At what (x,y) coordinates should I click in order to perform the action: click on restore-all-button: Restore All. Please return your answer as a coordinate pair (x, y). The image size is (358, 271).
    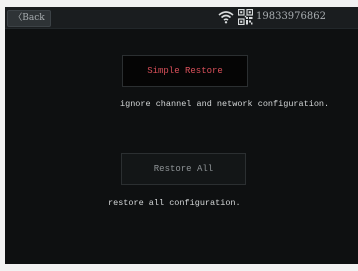
    Looking at the image, I should click on (183, 169).